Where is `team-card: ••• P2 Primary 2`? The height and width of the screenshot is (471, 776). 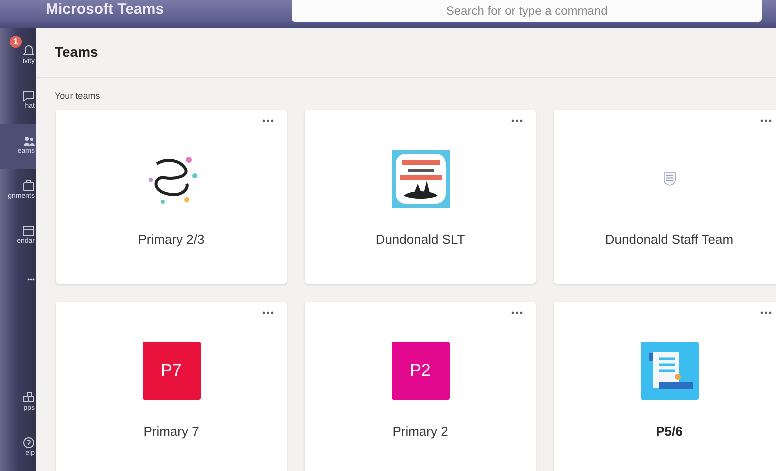 team-card: ••• P2 Primary 2 is located at coordinates (420, 386).